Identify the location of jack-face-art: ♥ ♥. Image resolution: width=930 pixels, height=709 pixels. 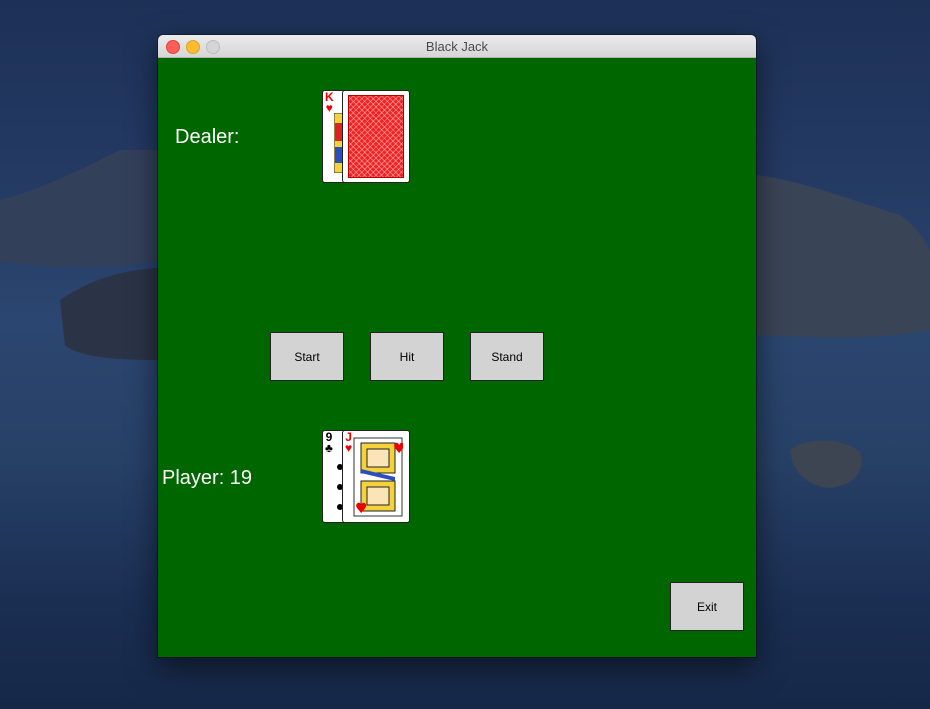
(378, 477).